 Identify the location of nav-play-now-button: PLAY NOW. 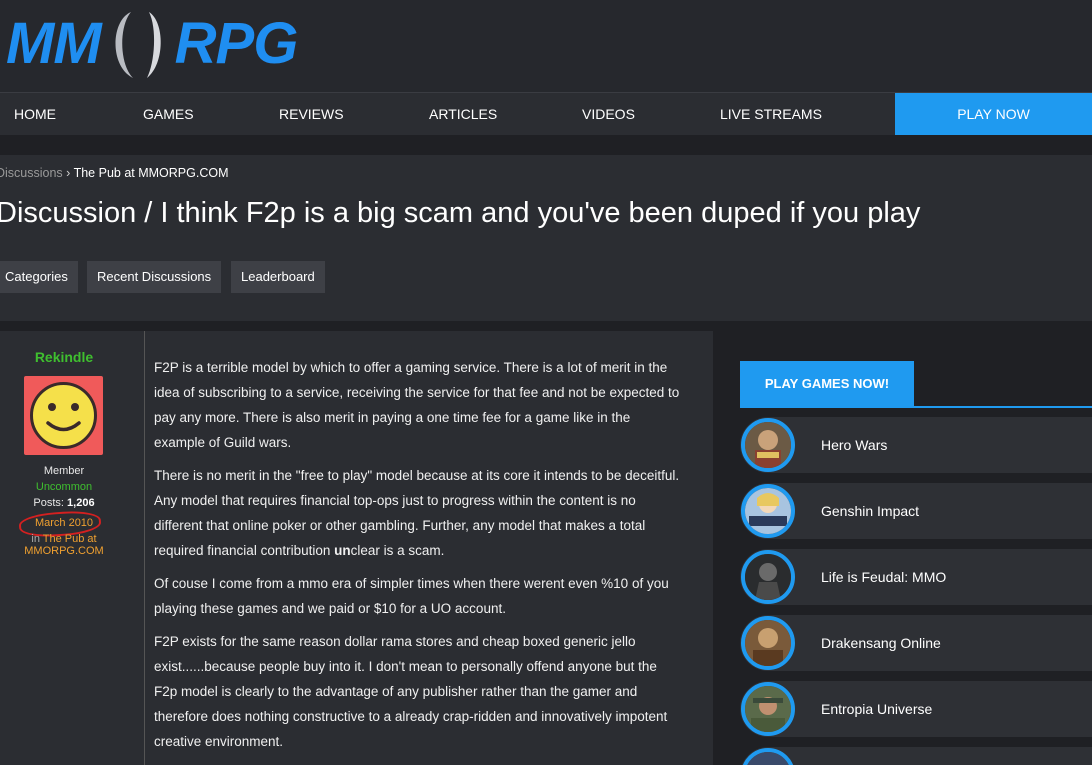
(993, 114).